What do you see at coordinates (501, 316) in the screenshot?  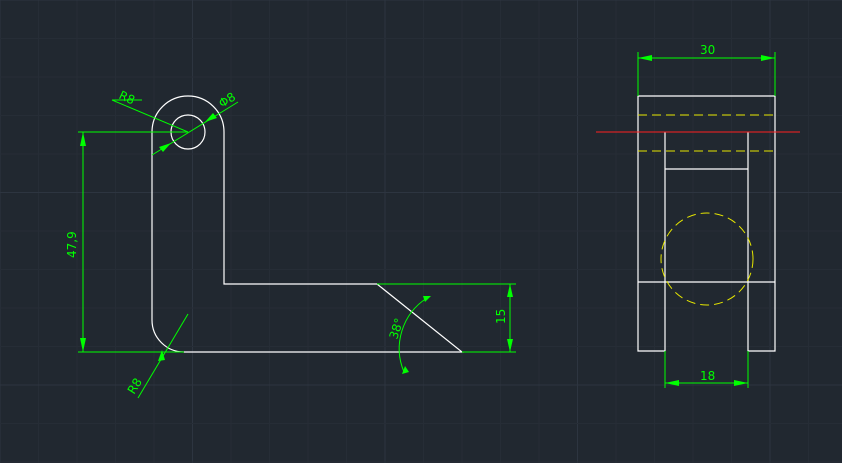 I see `dim-chamfer-height-label: 15` at bounding box center [501, 316].